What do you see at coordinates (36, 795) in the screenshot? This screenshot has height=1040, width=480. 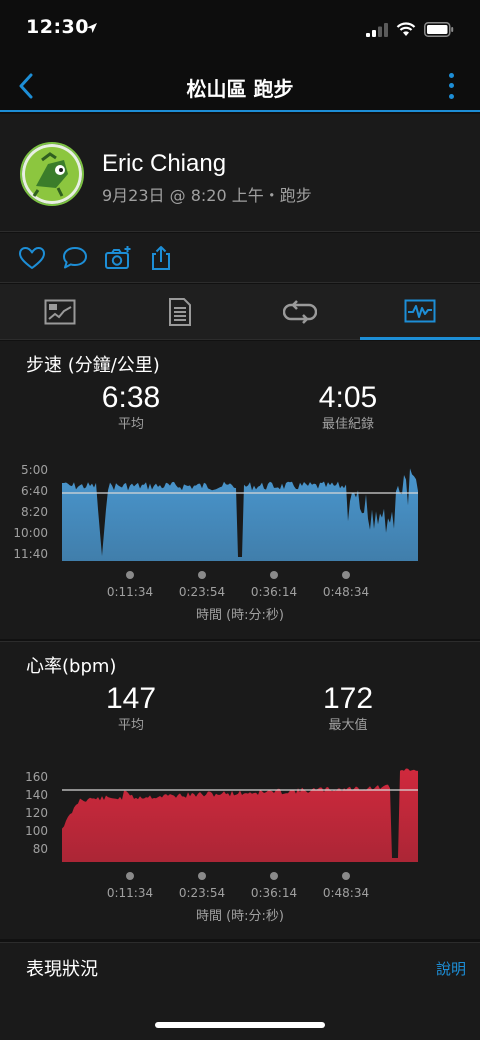 I see `heart-rate-y-tick: 140` at bounding box center [36, 795].